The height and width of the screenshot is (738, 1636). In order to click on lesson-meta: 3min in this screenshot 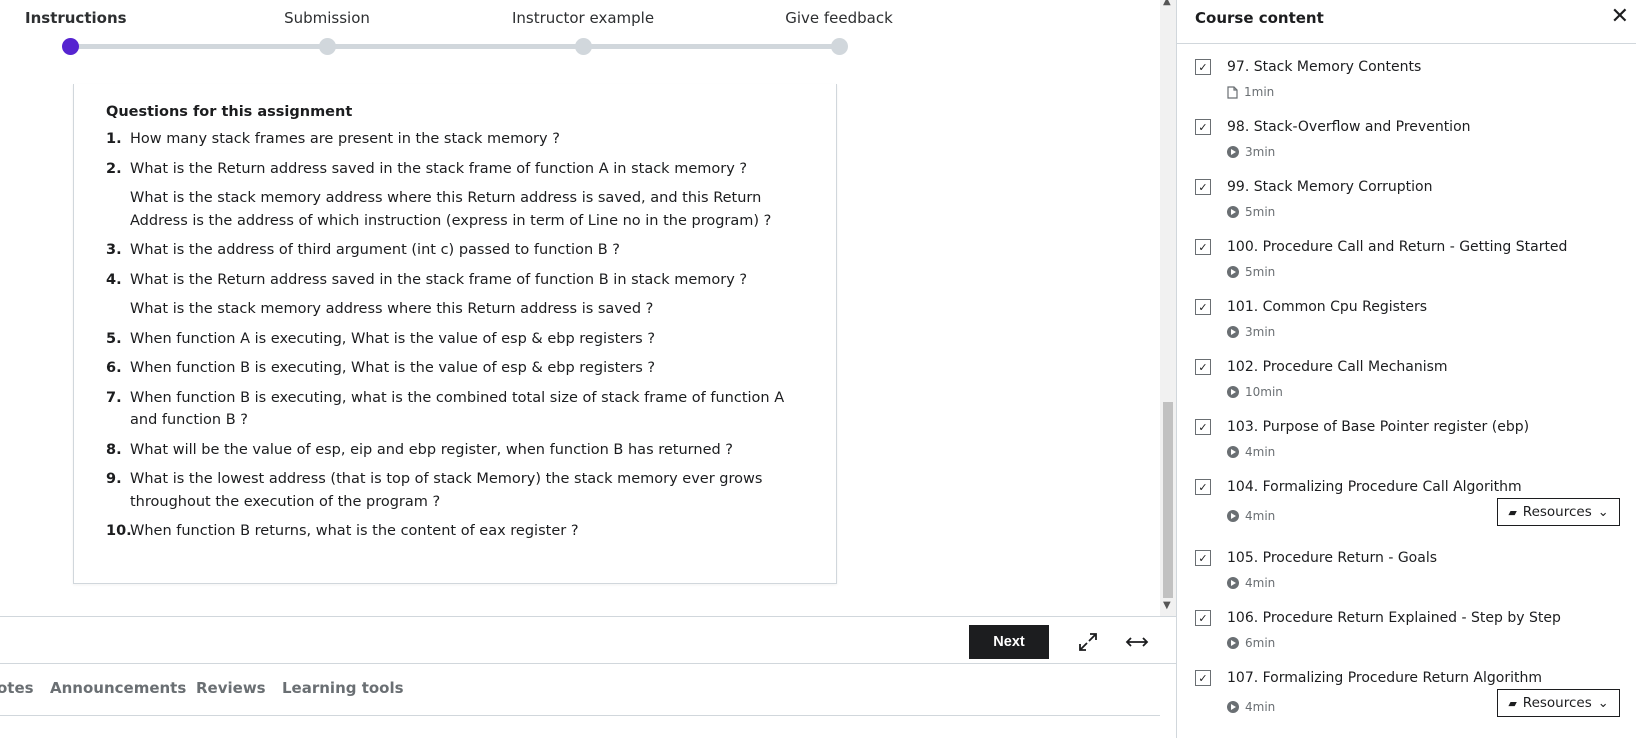, I will do `click(1251, 332)`.